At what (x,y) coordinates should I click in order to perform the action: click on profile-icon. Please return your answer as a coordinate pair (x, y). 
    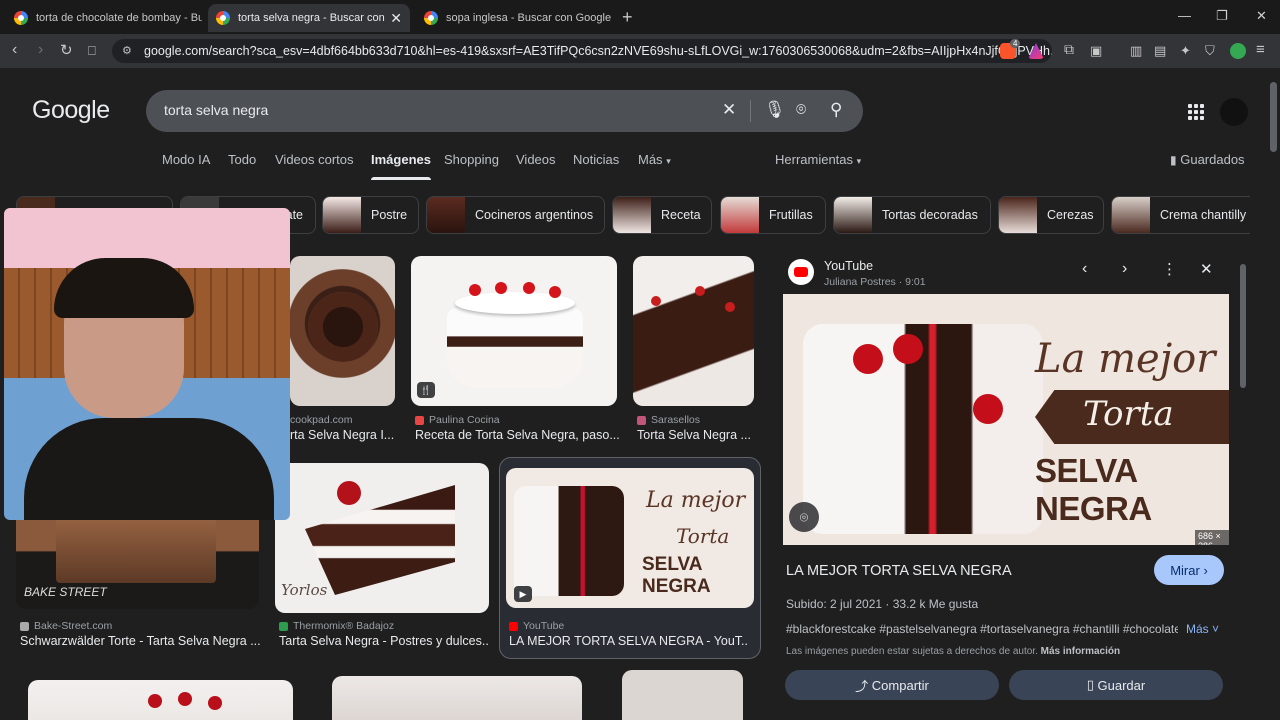
    Looking at the image, I should click on (1238, 51).